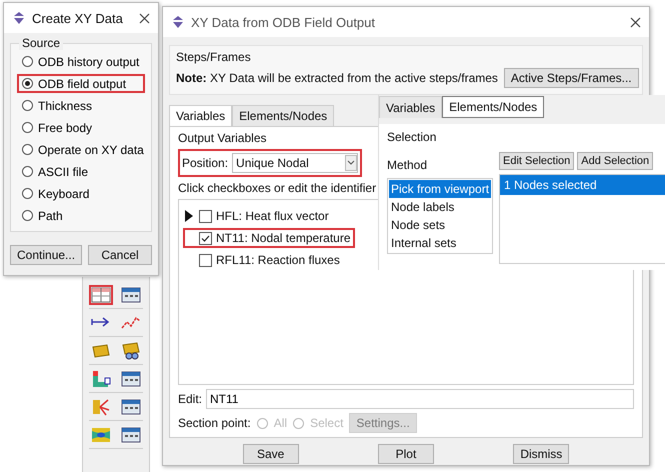  Describe the element at coordinates (101, 379) in the screenshot. I see `contour-icon` at that location.